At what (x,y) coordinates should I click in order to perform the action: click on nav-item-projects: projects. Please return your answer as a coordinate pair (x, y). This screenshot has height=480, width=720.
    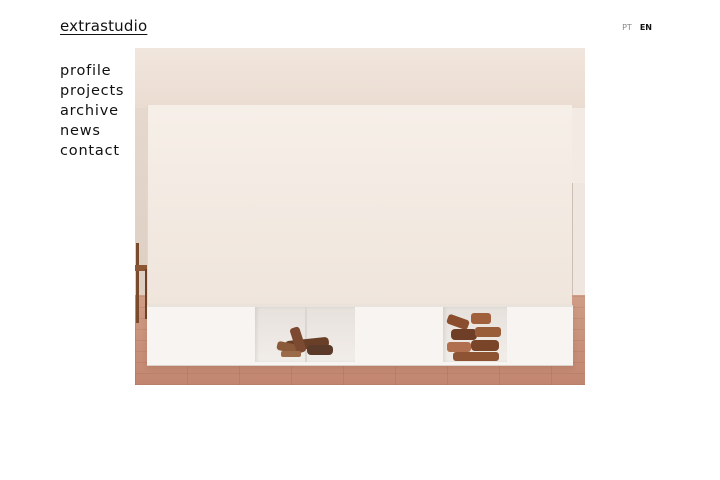
    Looking at the image, I should click on (92, 91).